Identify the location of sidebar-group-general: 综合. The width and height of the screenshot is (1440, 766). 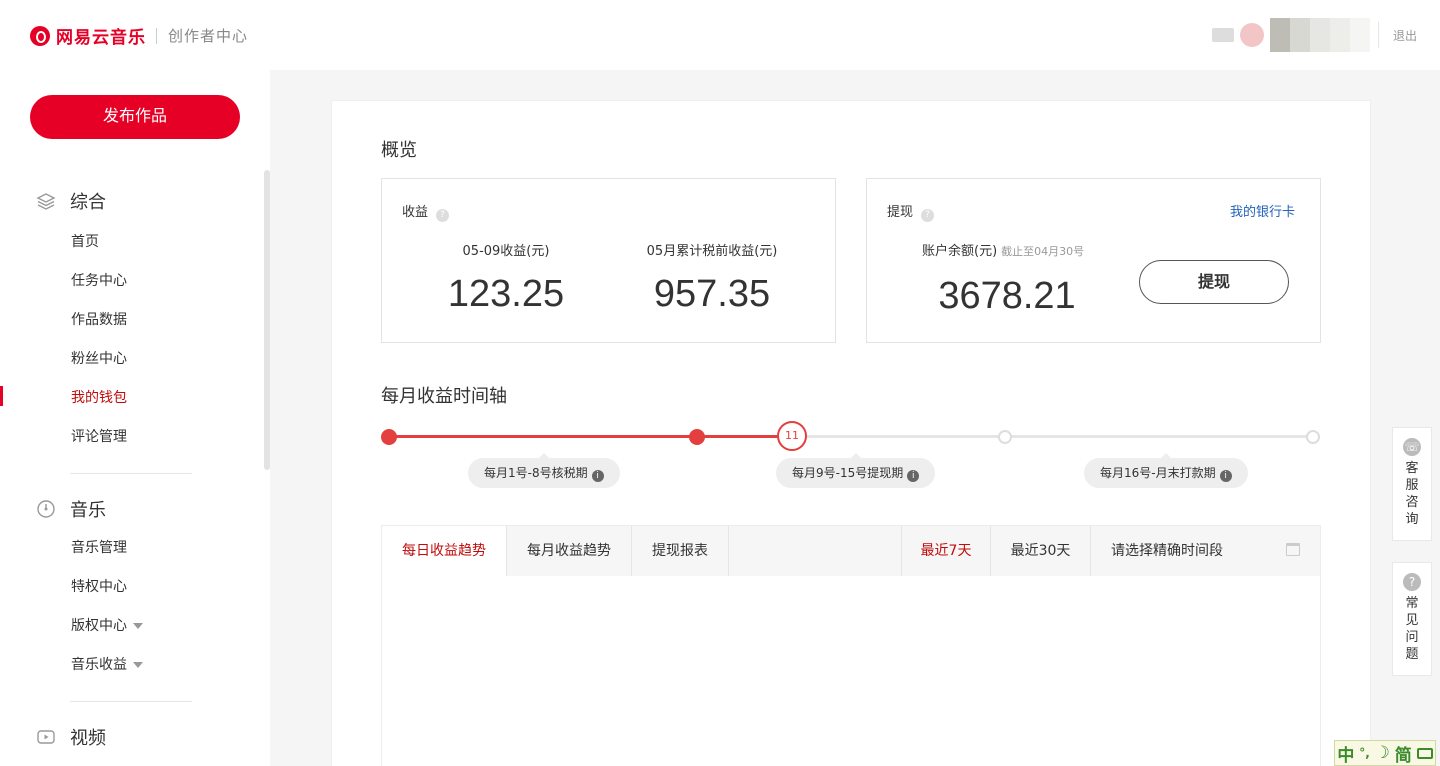
(71, 201).